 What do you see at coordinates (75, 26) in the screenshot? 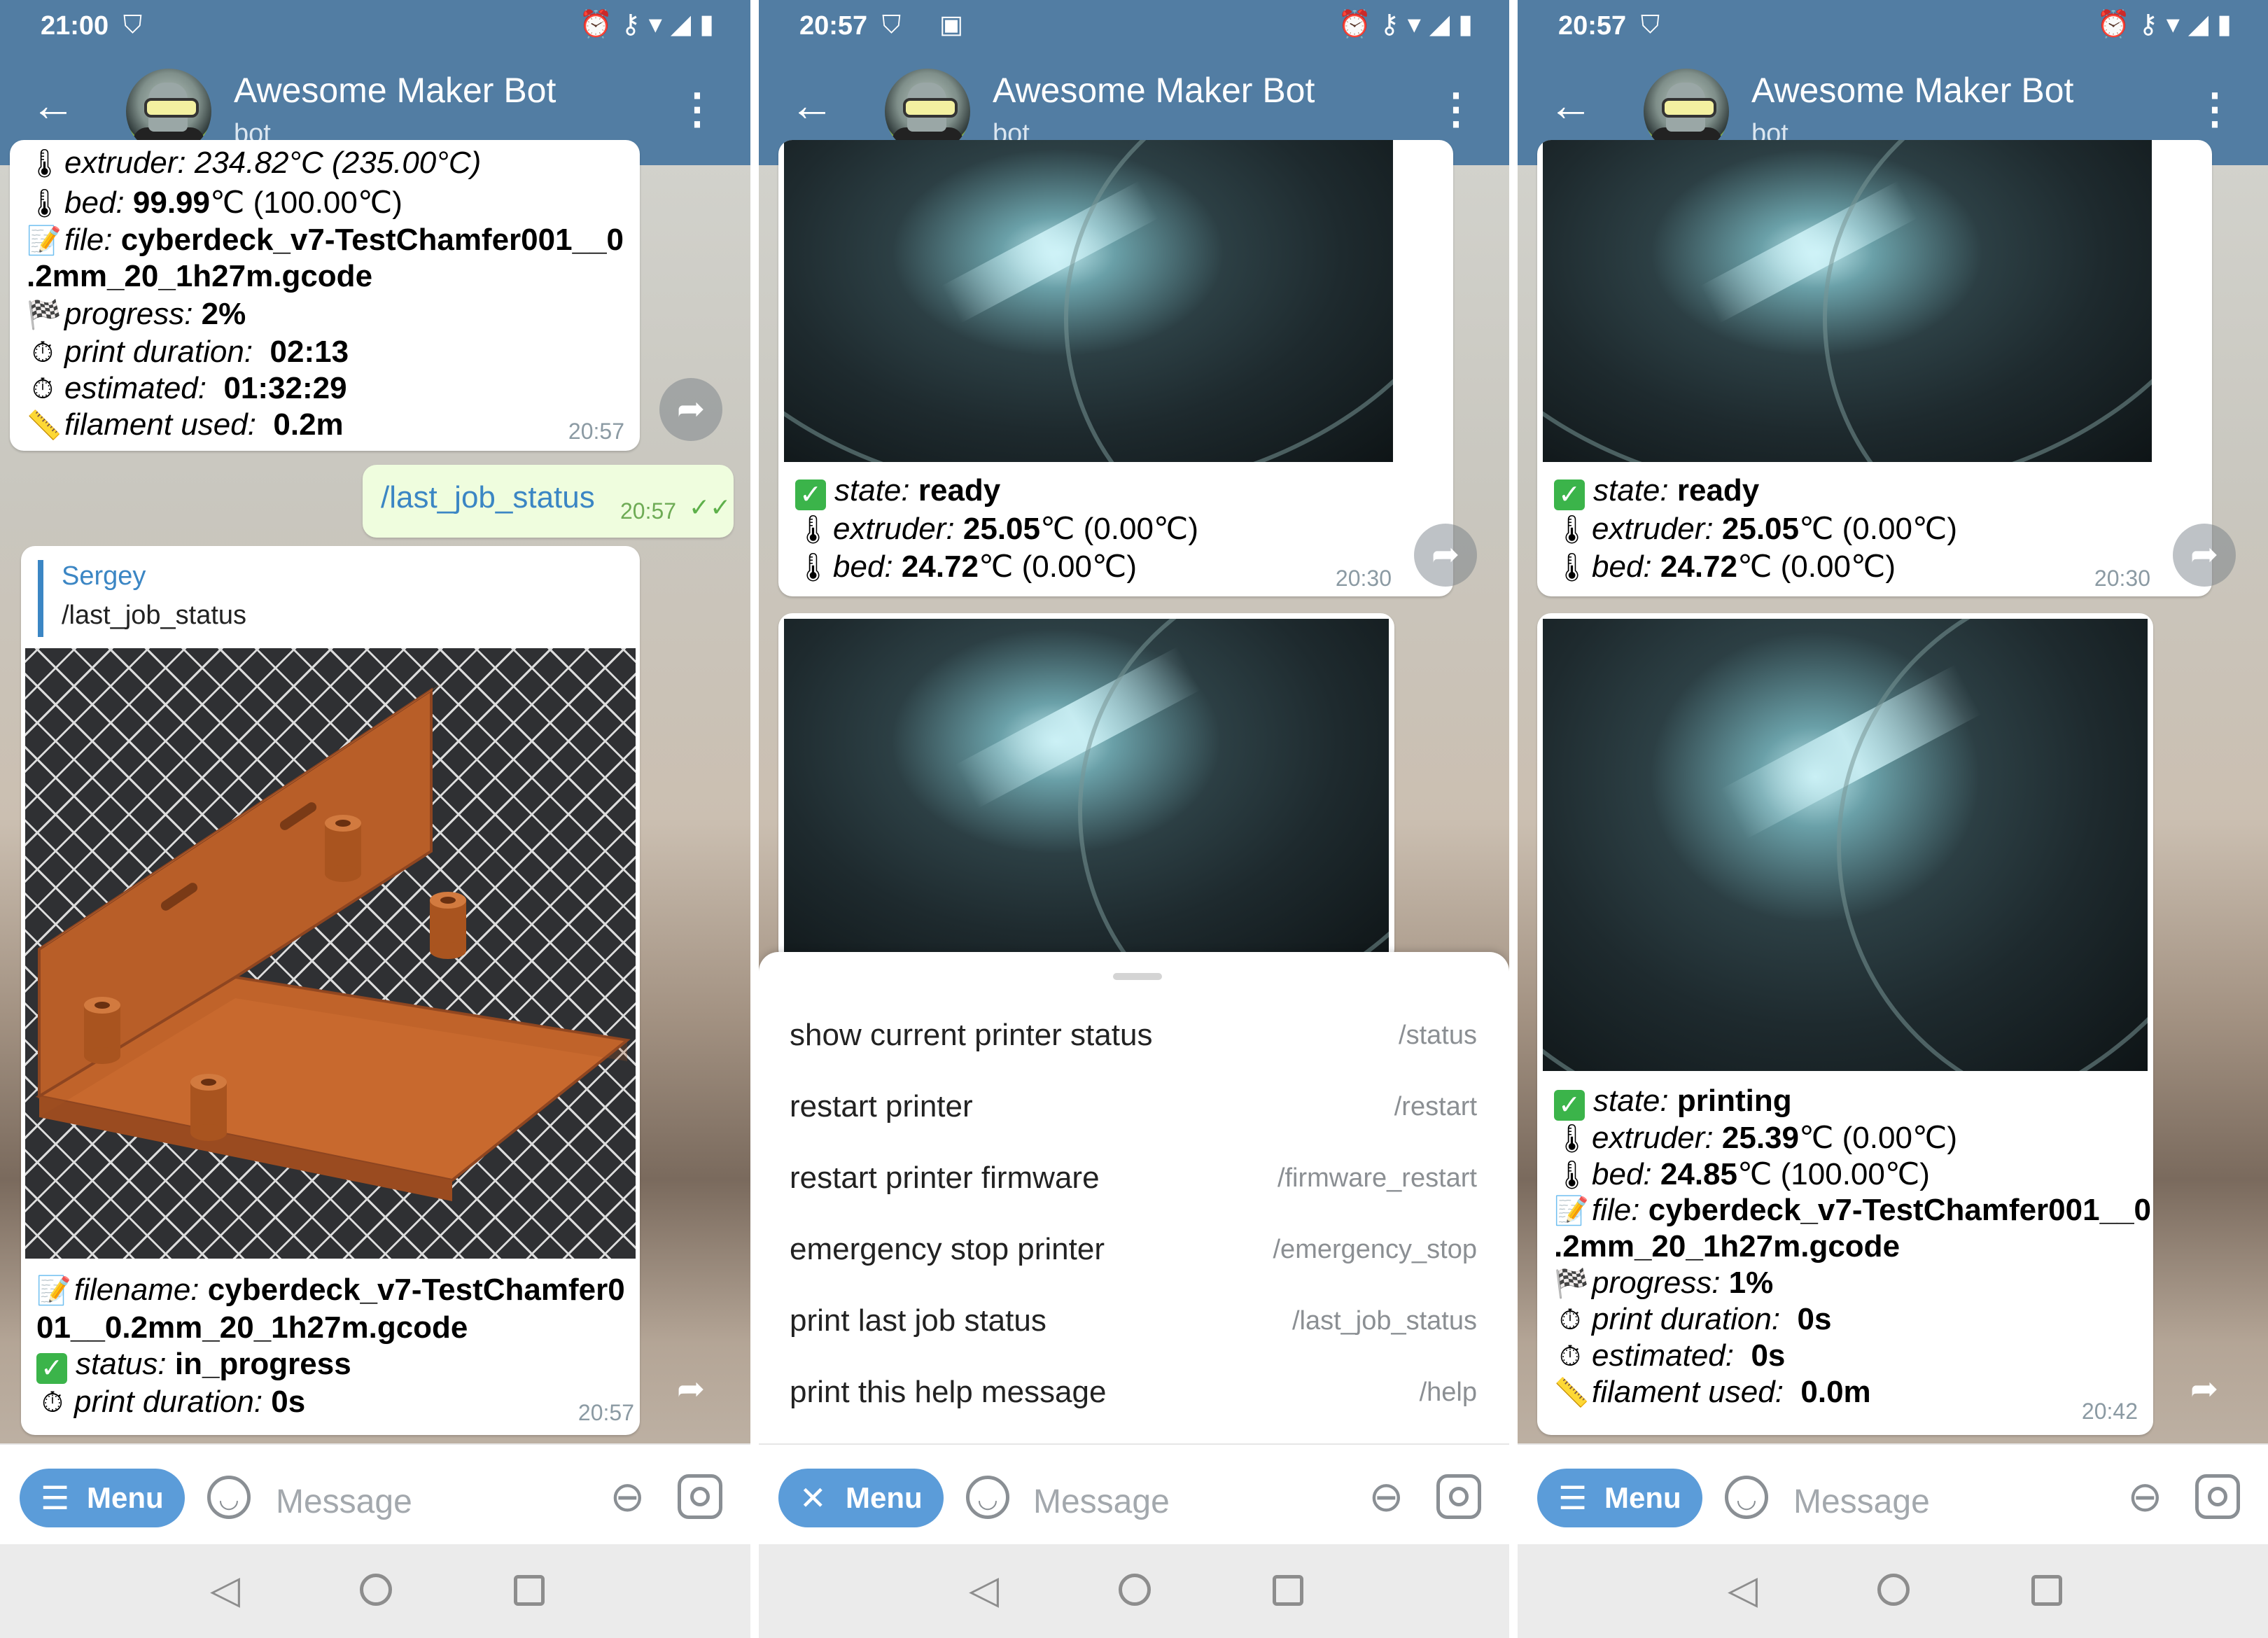
I see `clock: 21:00` at bounding box center [75, 26].